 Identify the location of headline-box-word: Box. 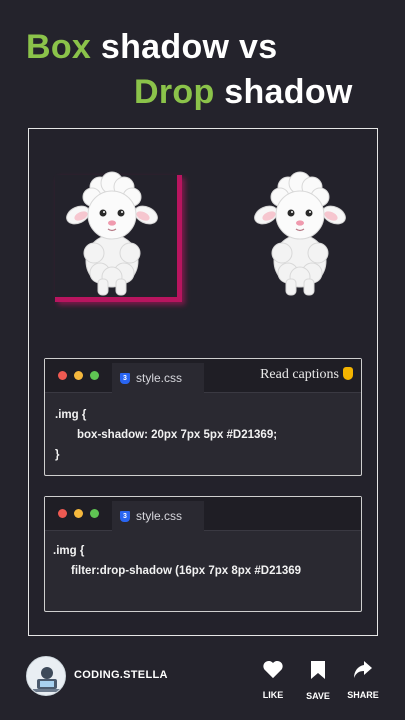
(59, 47).